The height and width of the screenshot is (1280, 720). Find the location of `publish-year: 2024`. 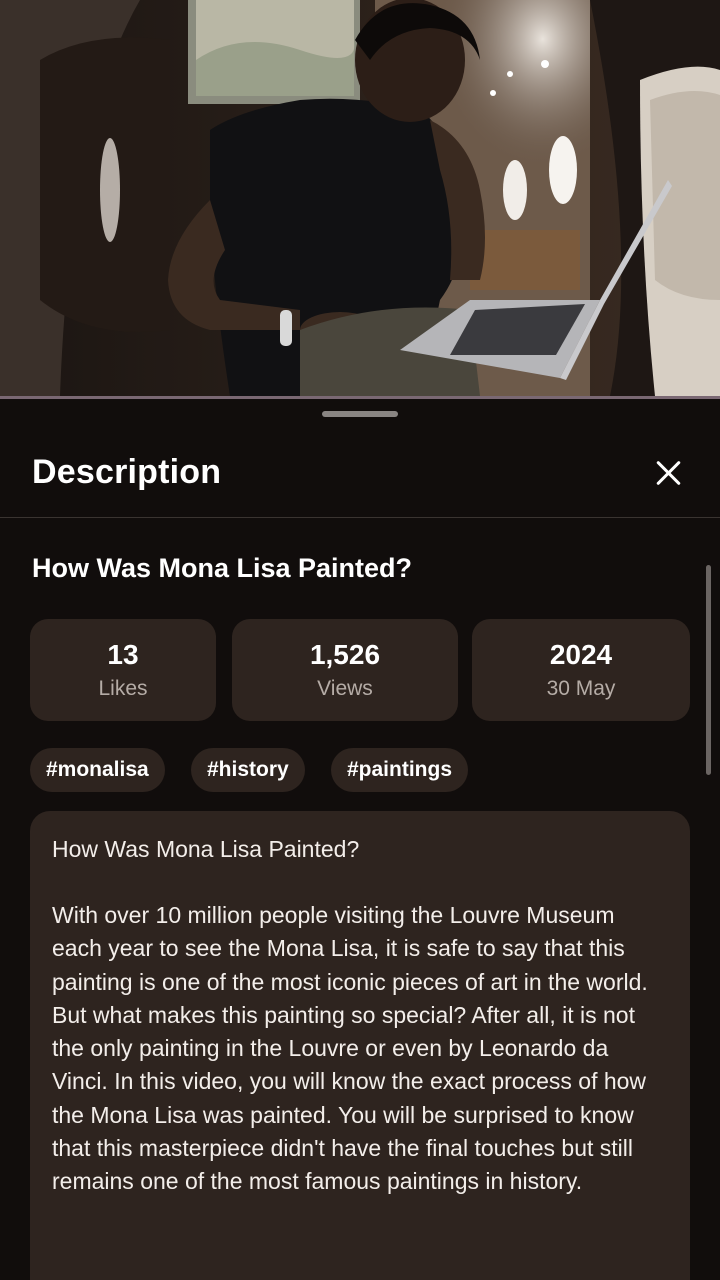

publish-year: 2024 is located at coordinates (581, 654).